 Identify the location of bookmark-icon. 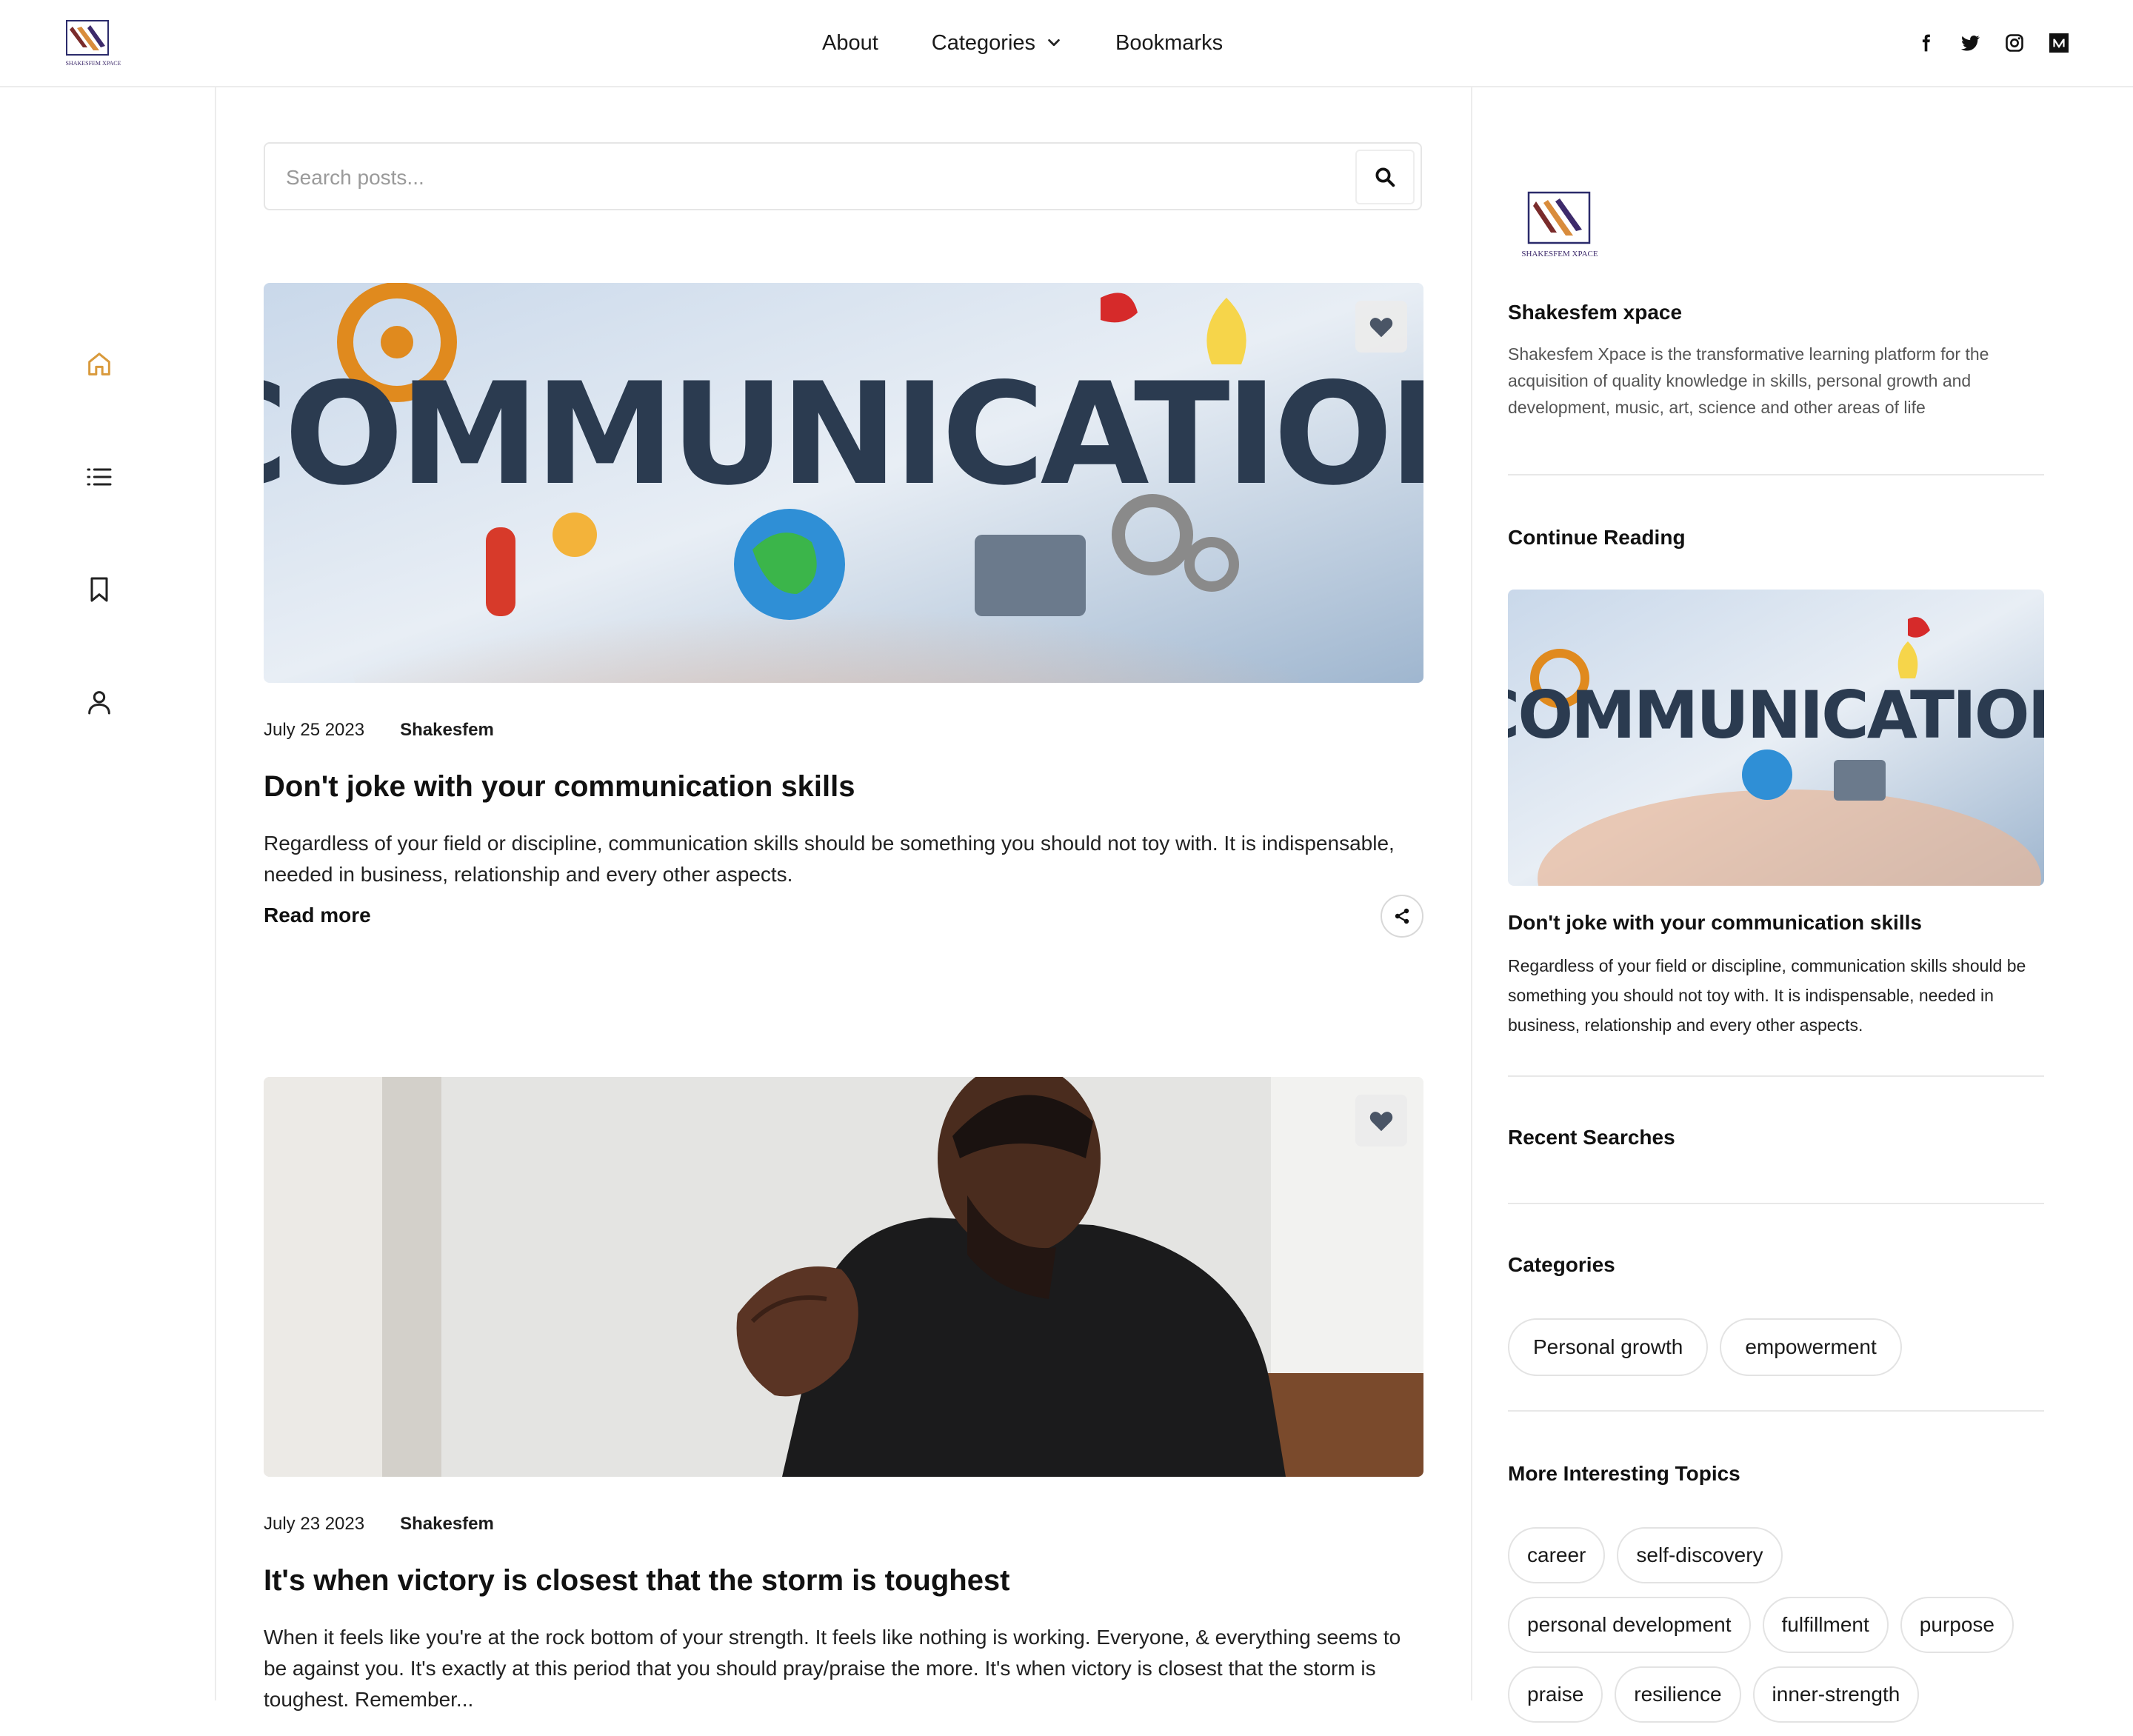
(99, 589).